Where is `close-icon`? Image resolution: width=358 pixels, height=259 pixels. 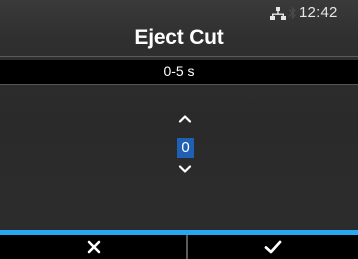 close-icon is located at coordinates (94, 247).